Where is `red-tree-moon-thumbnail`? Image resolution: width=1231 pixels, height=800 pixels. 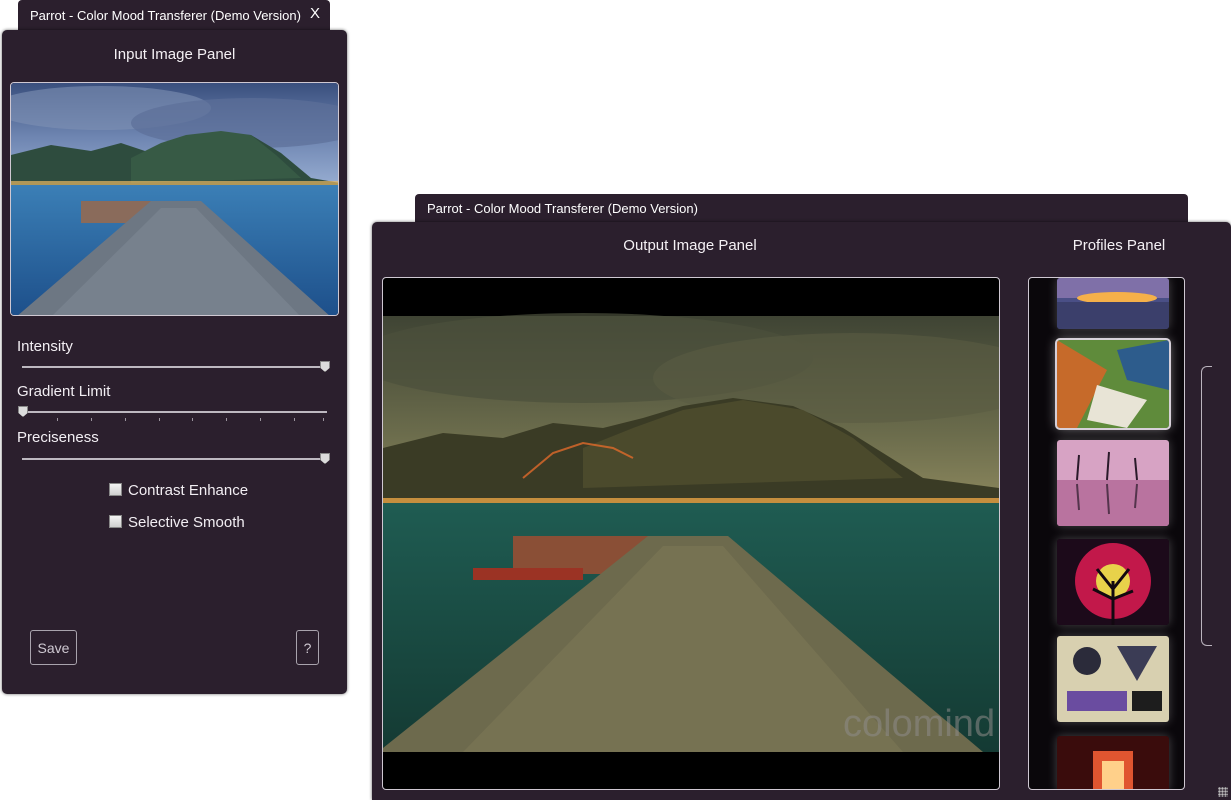
red-tree-moon-thumbnail is located at coordinates (1113, 582).